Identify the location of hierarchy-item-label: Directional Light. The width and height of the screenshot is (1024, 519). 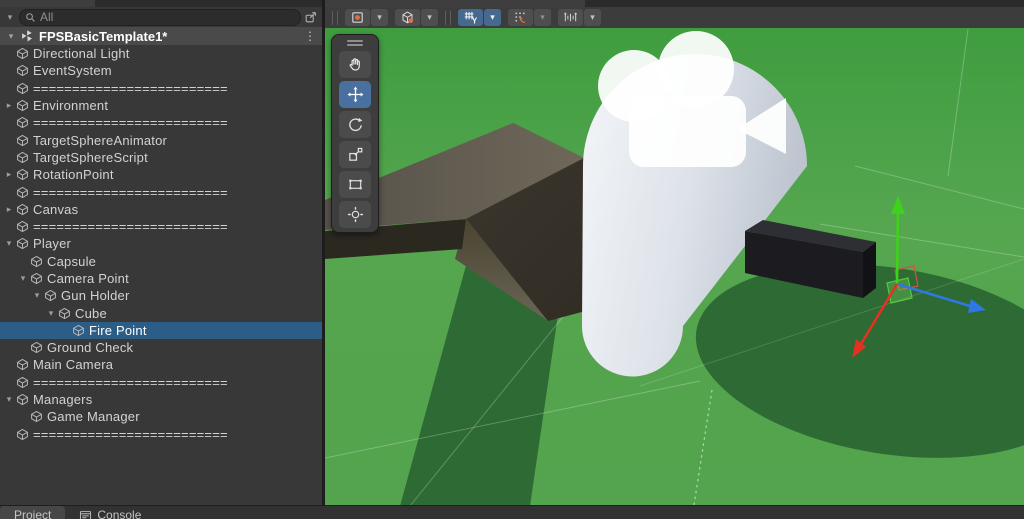
(81, 54).